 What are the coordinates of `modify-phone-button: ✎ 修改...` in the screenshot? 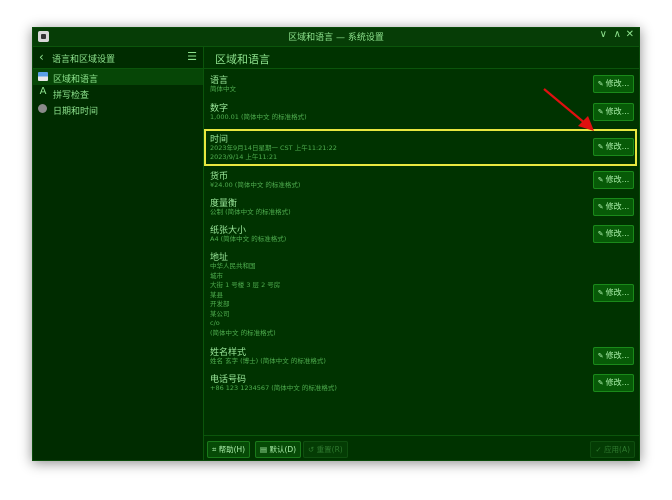 It's located at (613, 383).